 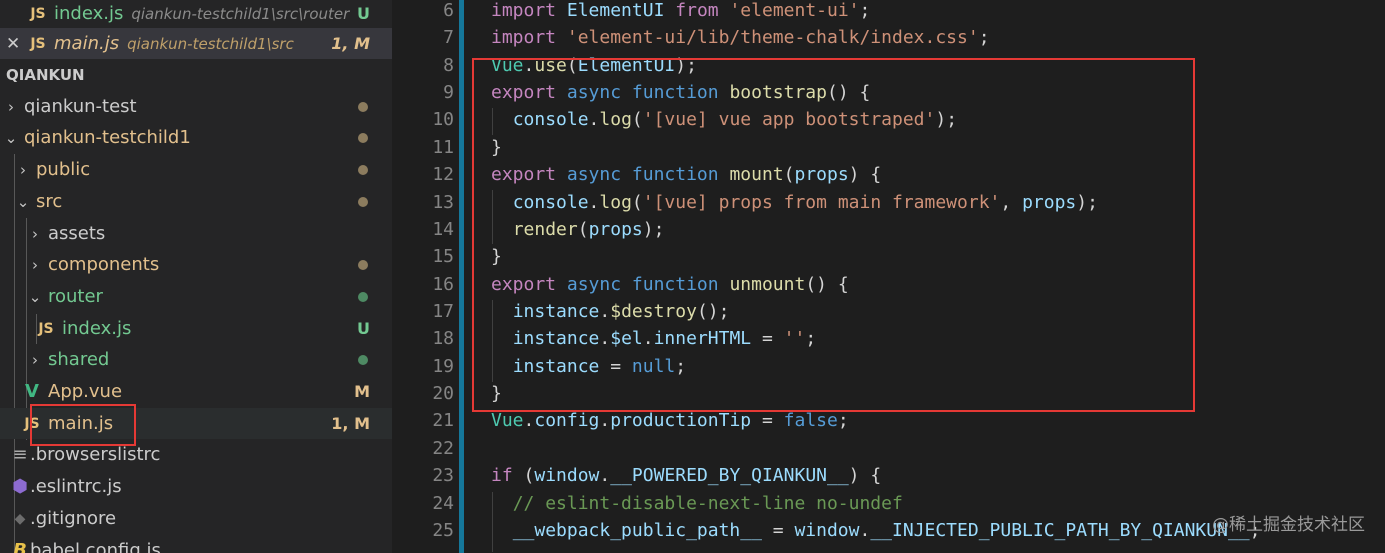 I want to click on code-token: );, so click(x=1087, y=202).